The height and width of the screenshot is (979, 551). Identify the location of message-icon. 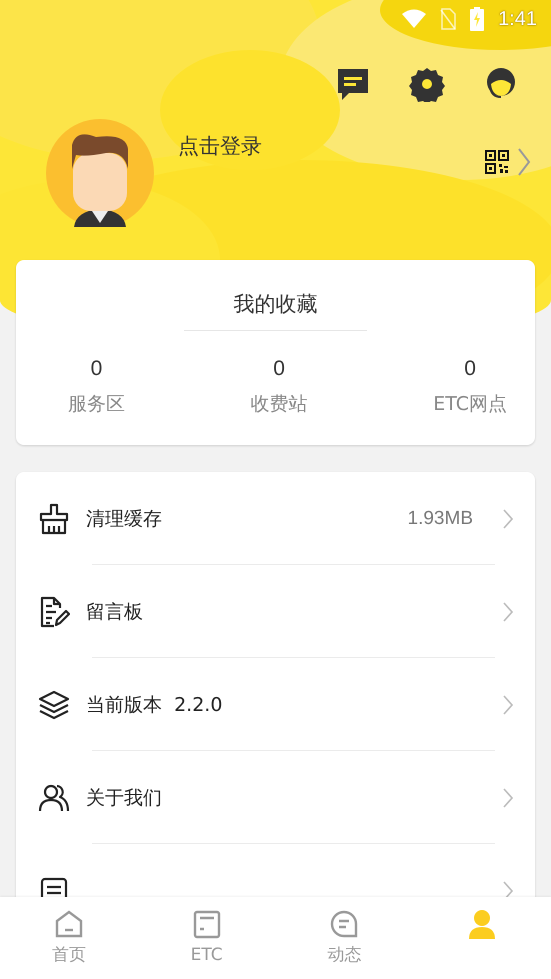
(353, 84).